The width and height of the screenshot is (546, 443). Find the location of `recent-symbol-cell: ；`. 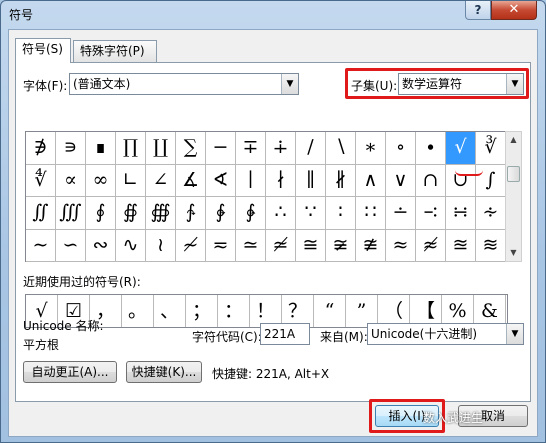

recent-symbol-cell: ； is located at coordinates (202, 311).